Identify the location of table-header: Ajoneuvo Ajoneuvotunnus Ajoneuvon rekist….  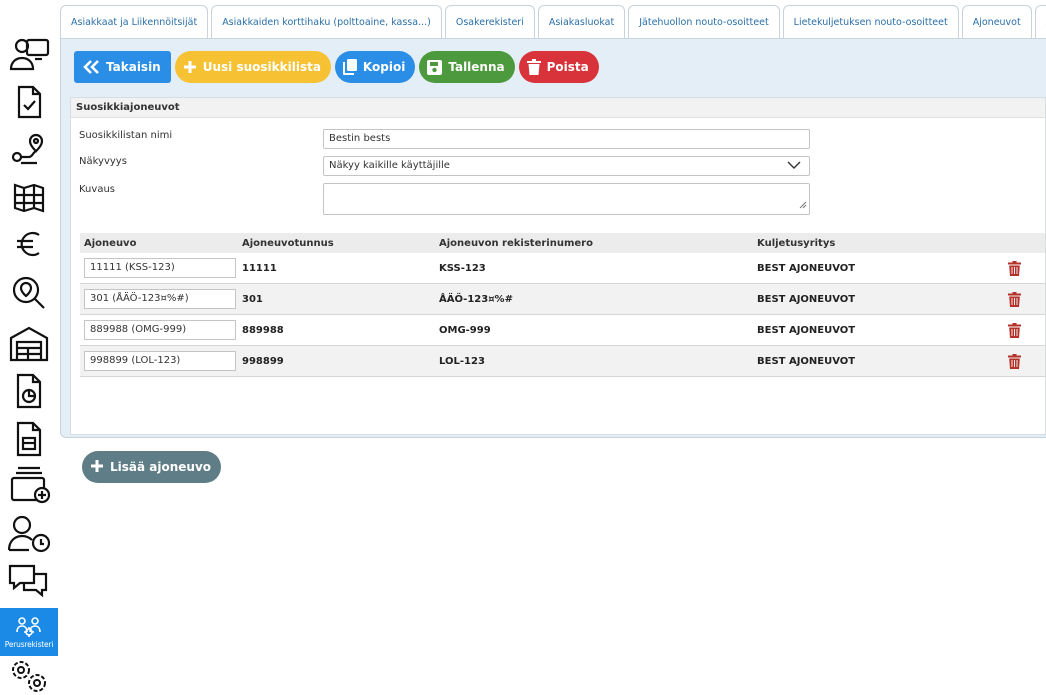
(562, 243).